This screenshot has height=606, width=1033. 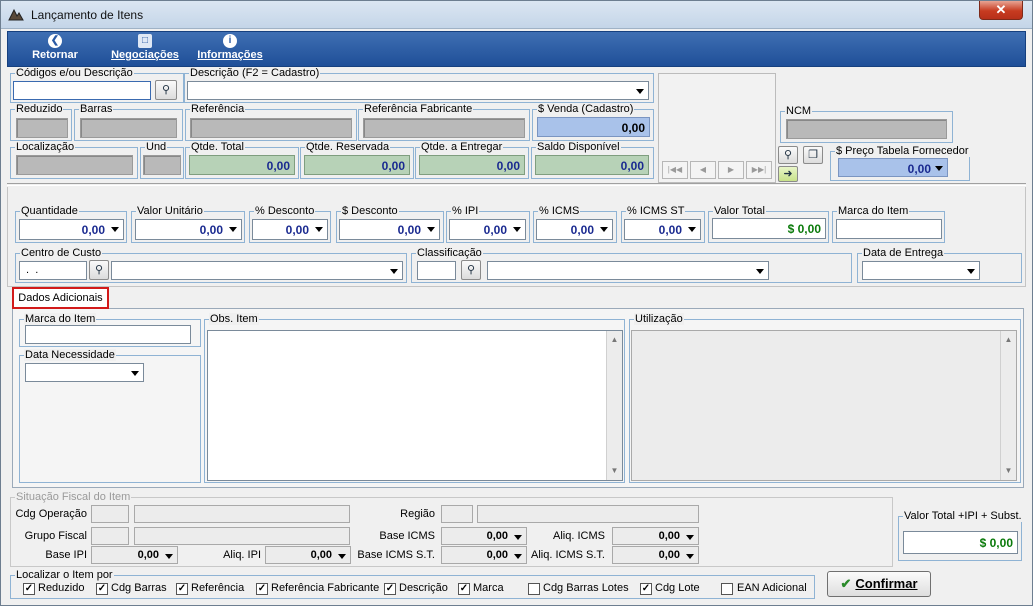 I want to click on obs-textarea: ▲ ▼, so click(x=415, y=405).